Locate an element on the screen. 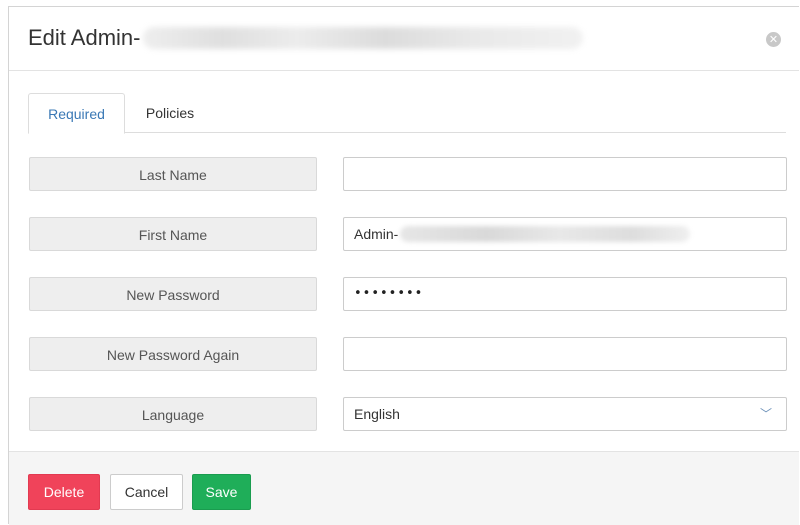 The image size is (800, 525). modal-title-text: Edit Admin- is located at coordinates (84, 37).